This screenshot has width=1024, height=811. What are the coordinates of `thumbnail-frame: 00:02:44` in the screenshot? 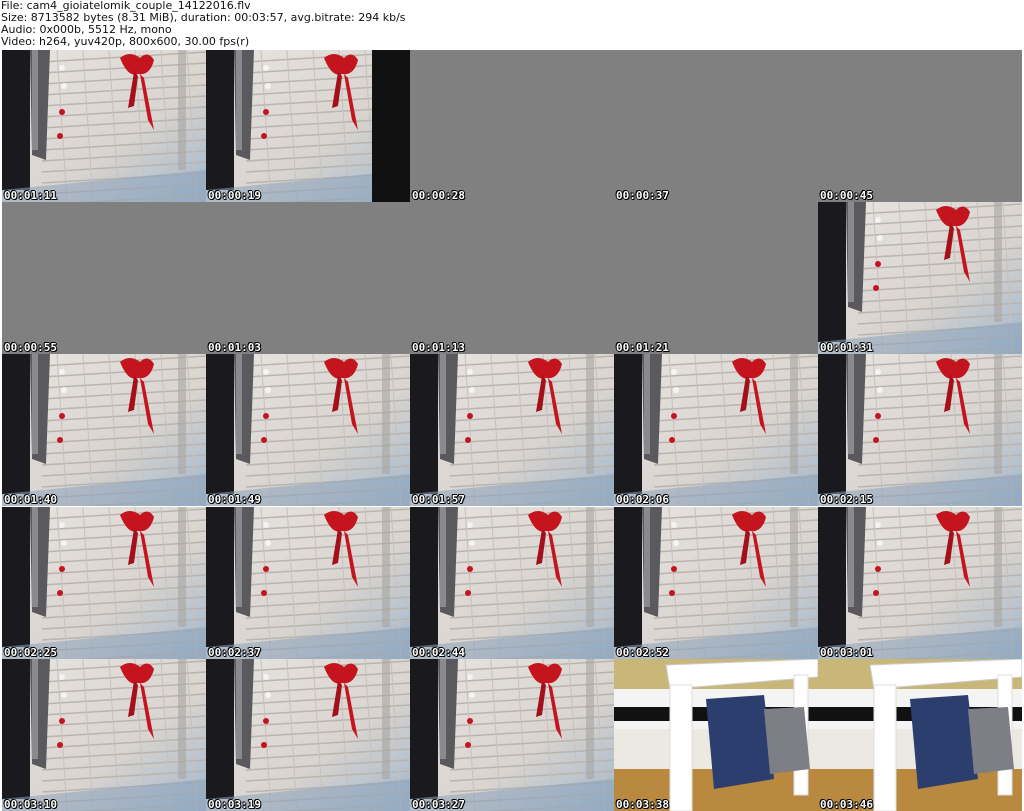 It's located at (512, 582).